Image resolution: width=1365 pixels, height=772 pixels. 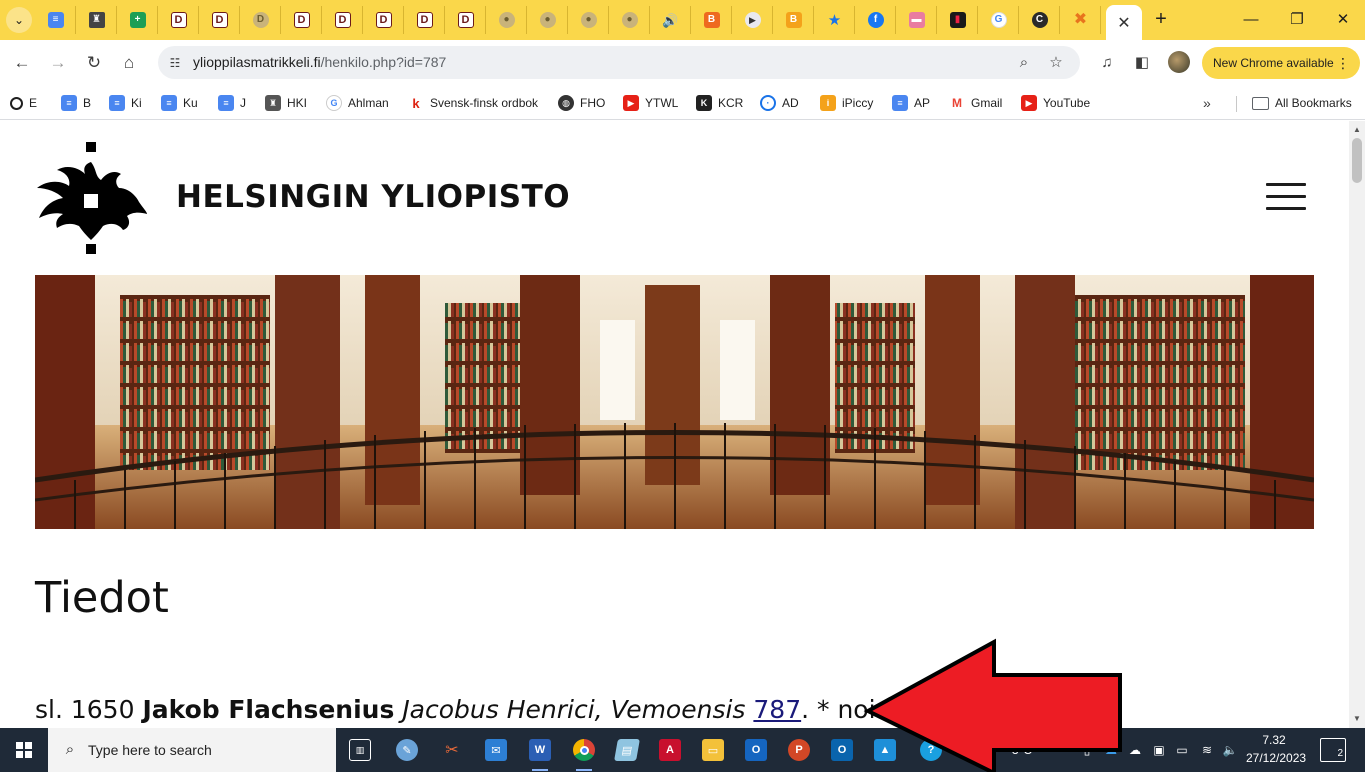 What do you see at coordinates (1343, 20) in the screenshot?
I see `close-window-button: ✕` at bounding box center [1343, 20].